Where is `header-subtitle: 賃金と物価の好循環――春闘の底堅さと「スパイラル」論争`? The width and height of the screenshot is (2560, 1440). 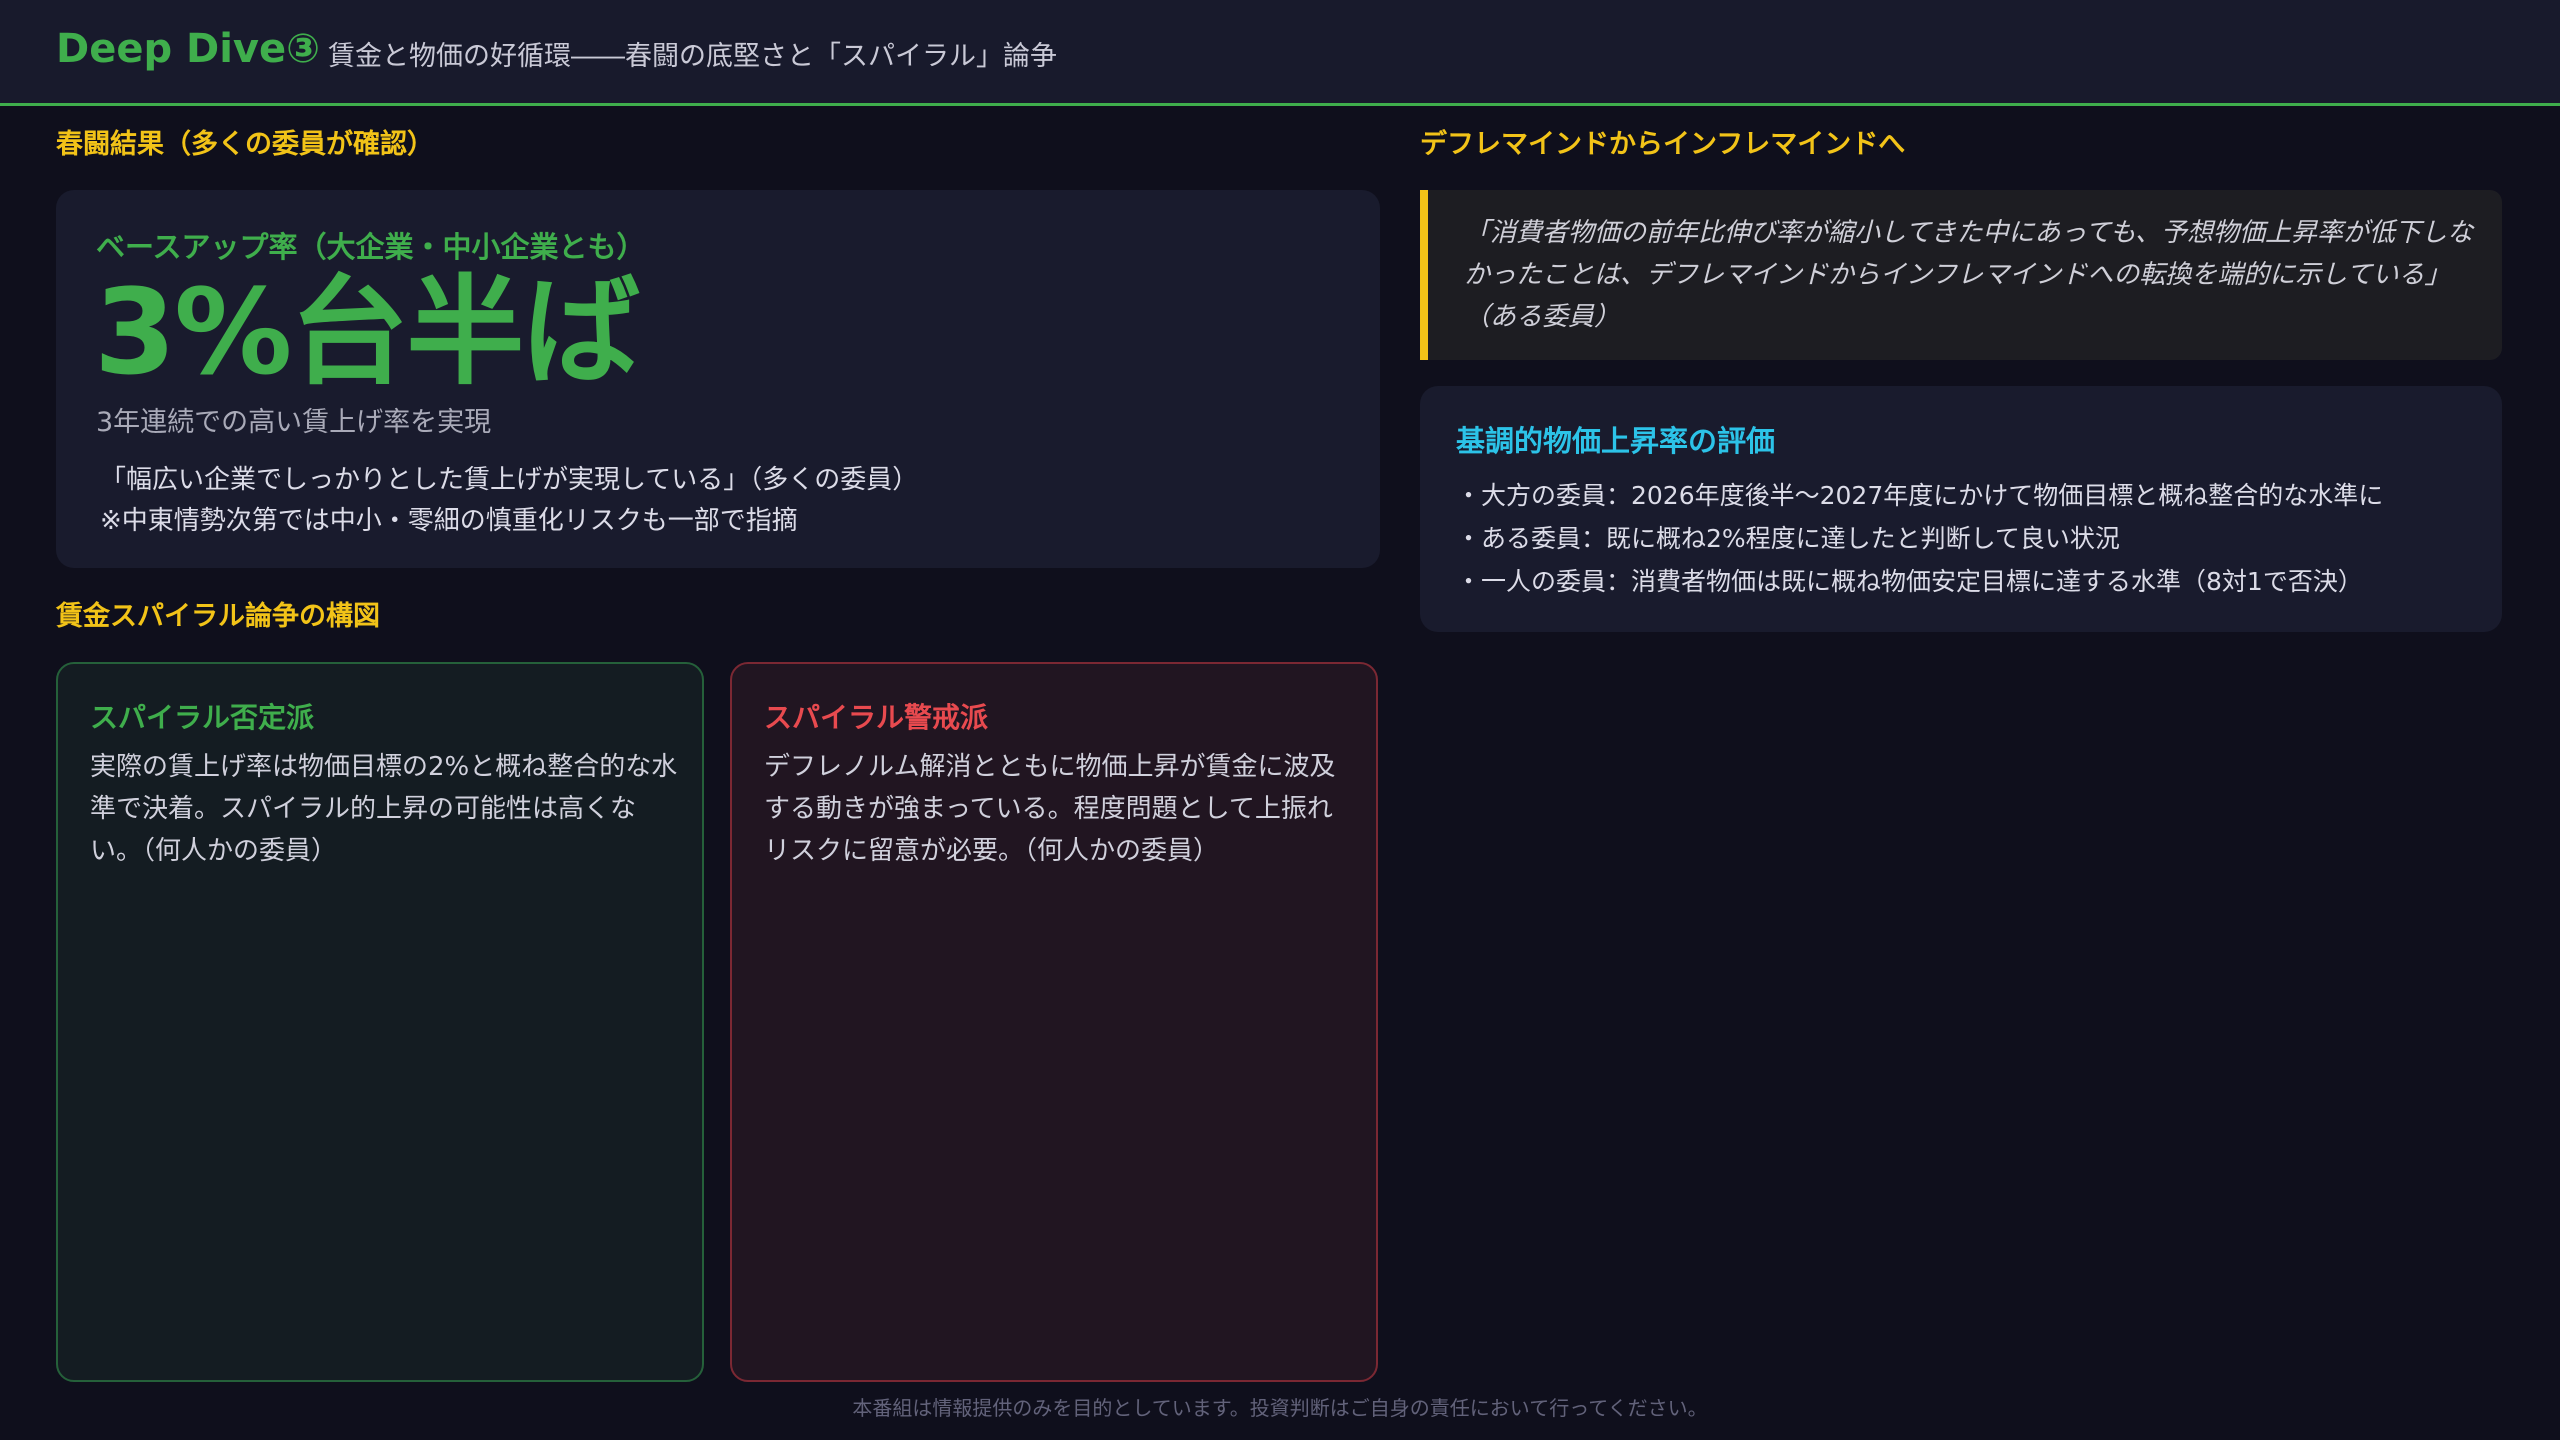 header-subtitle: 賃金と物価の好循環――春闘の底堅さと「スパイラル」論争 is located at coordinates (692, 56).